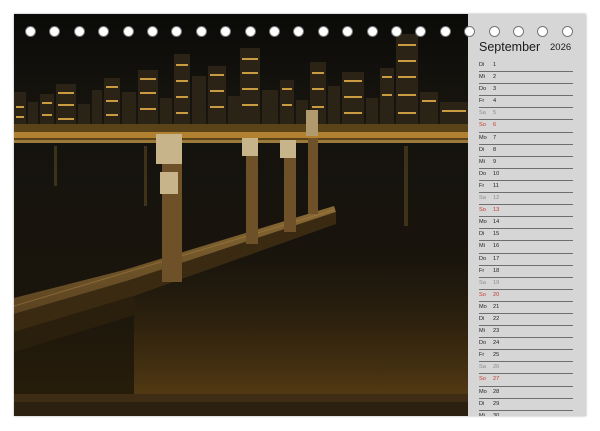 The width and height of the screenshot is (600, 431). I want to click on day-number: 22, so click(496, 318).